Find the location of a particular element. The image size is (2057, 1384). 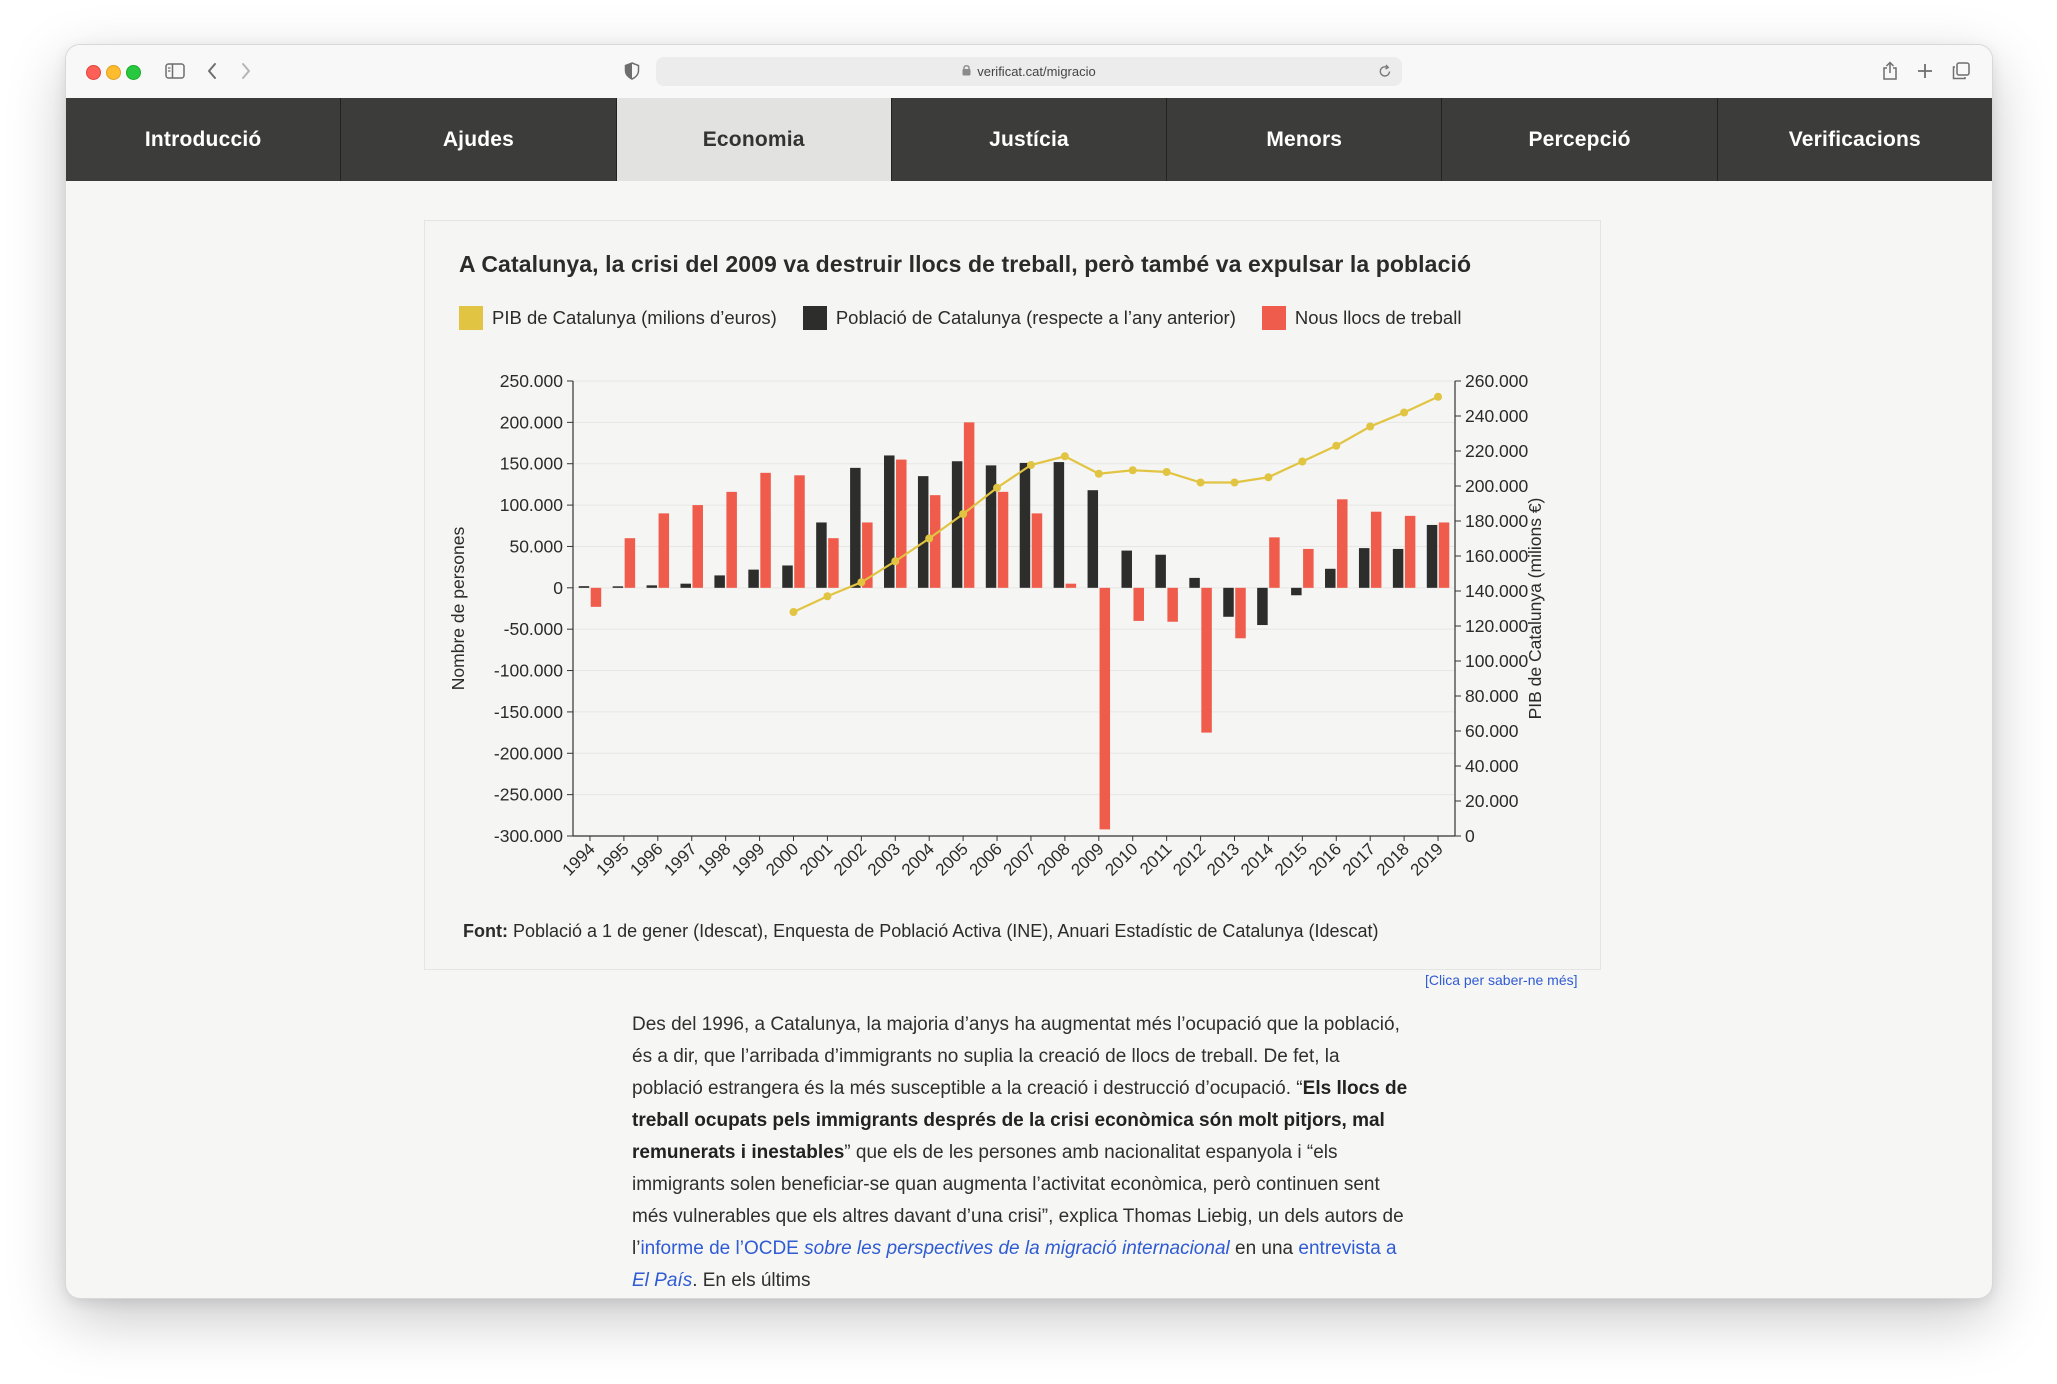

y-tick-label-right: 220.000 is located at coordinates (1497, 451).